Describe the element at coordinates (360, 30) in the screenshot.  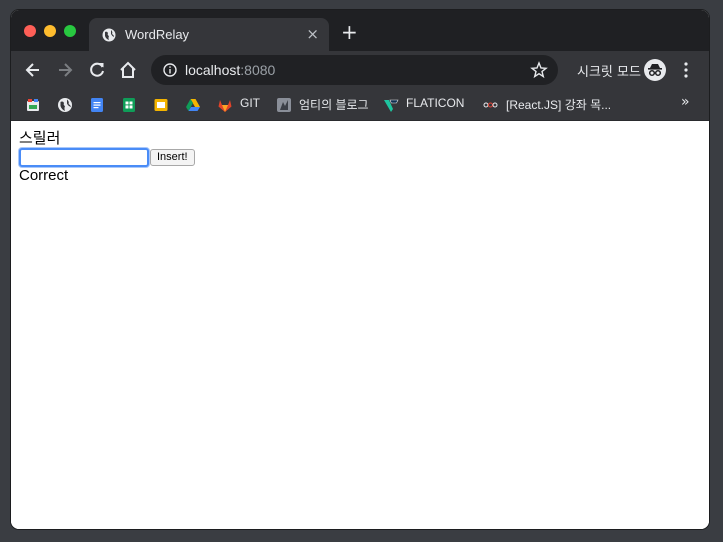
I see `title-bar: WordRelay × +` at that location.